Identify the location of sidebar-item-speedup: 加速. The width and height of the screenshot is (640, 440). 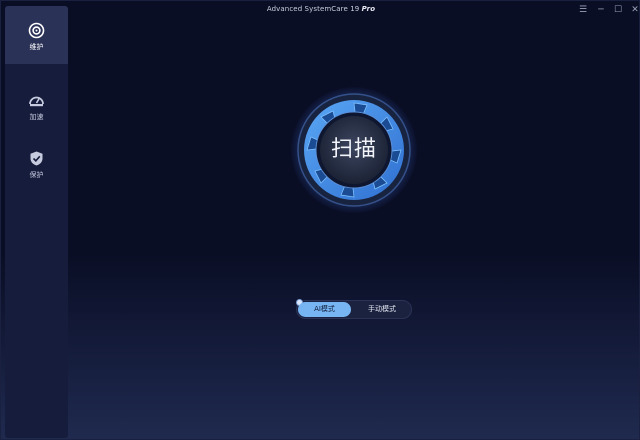
(36, 105).